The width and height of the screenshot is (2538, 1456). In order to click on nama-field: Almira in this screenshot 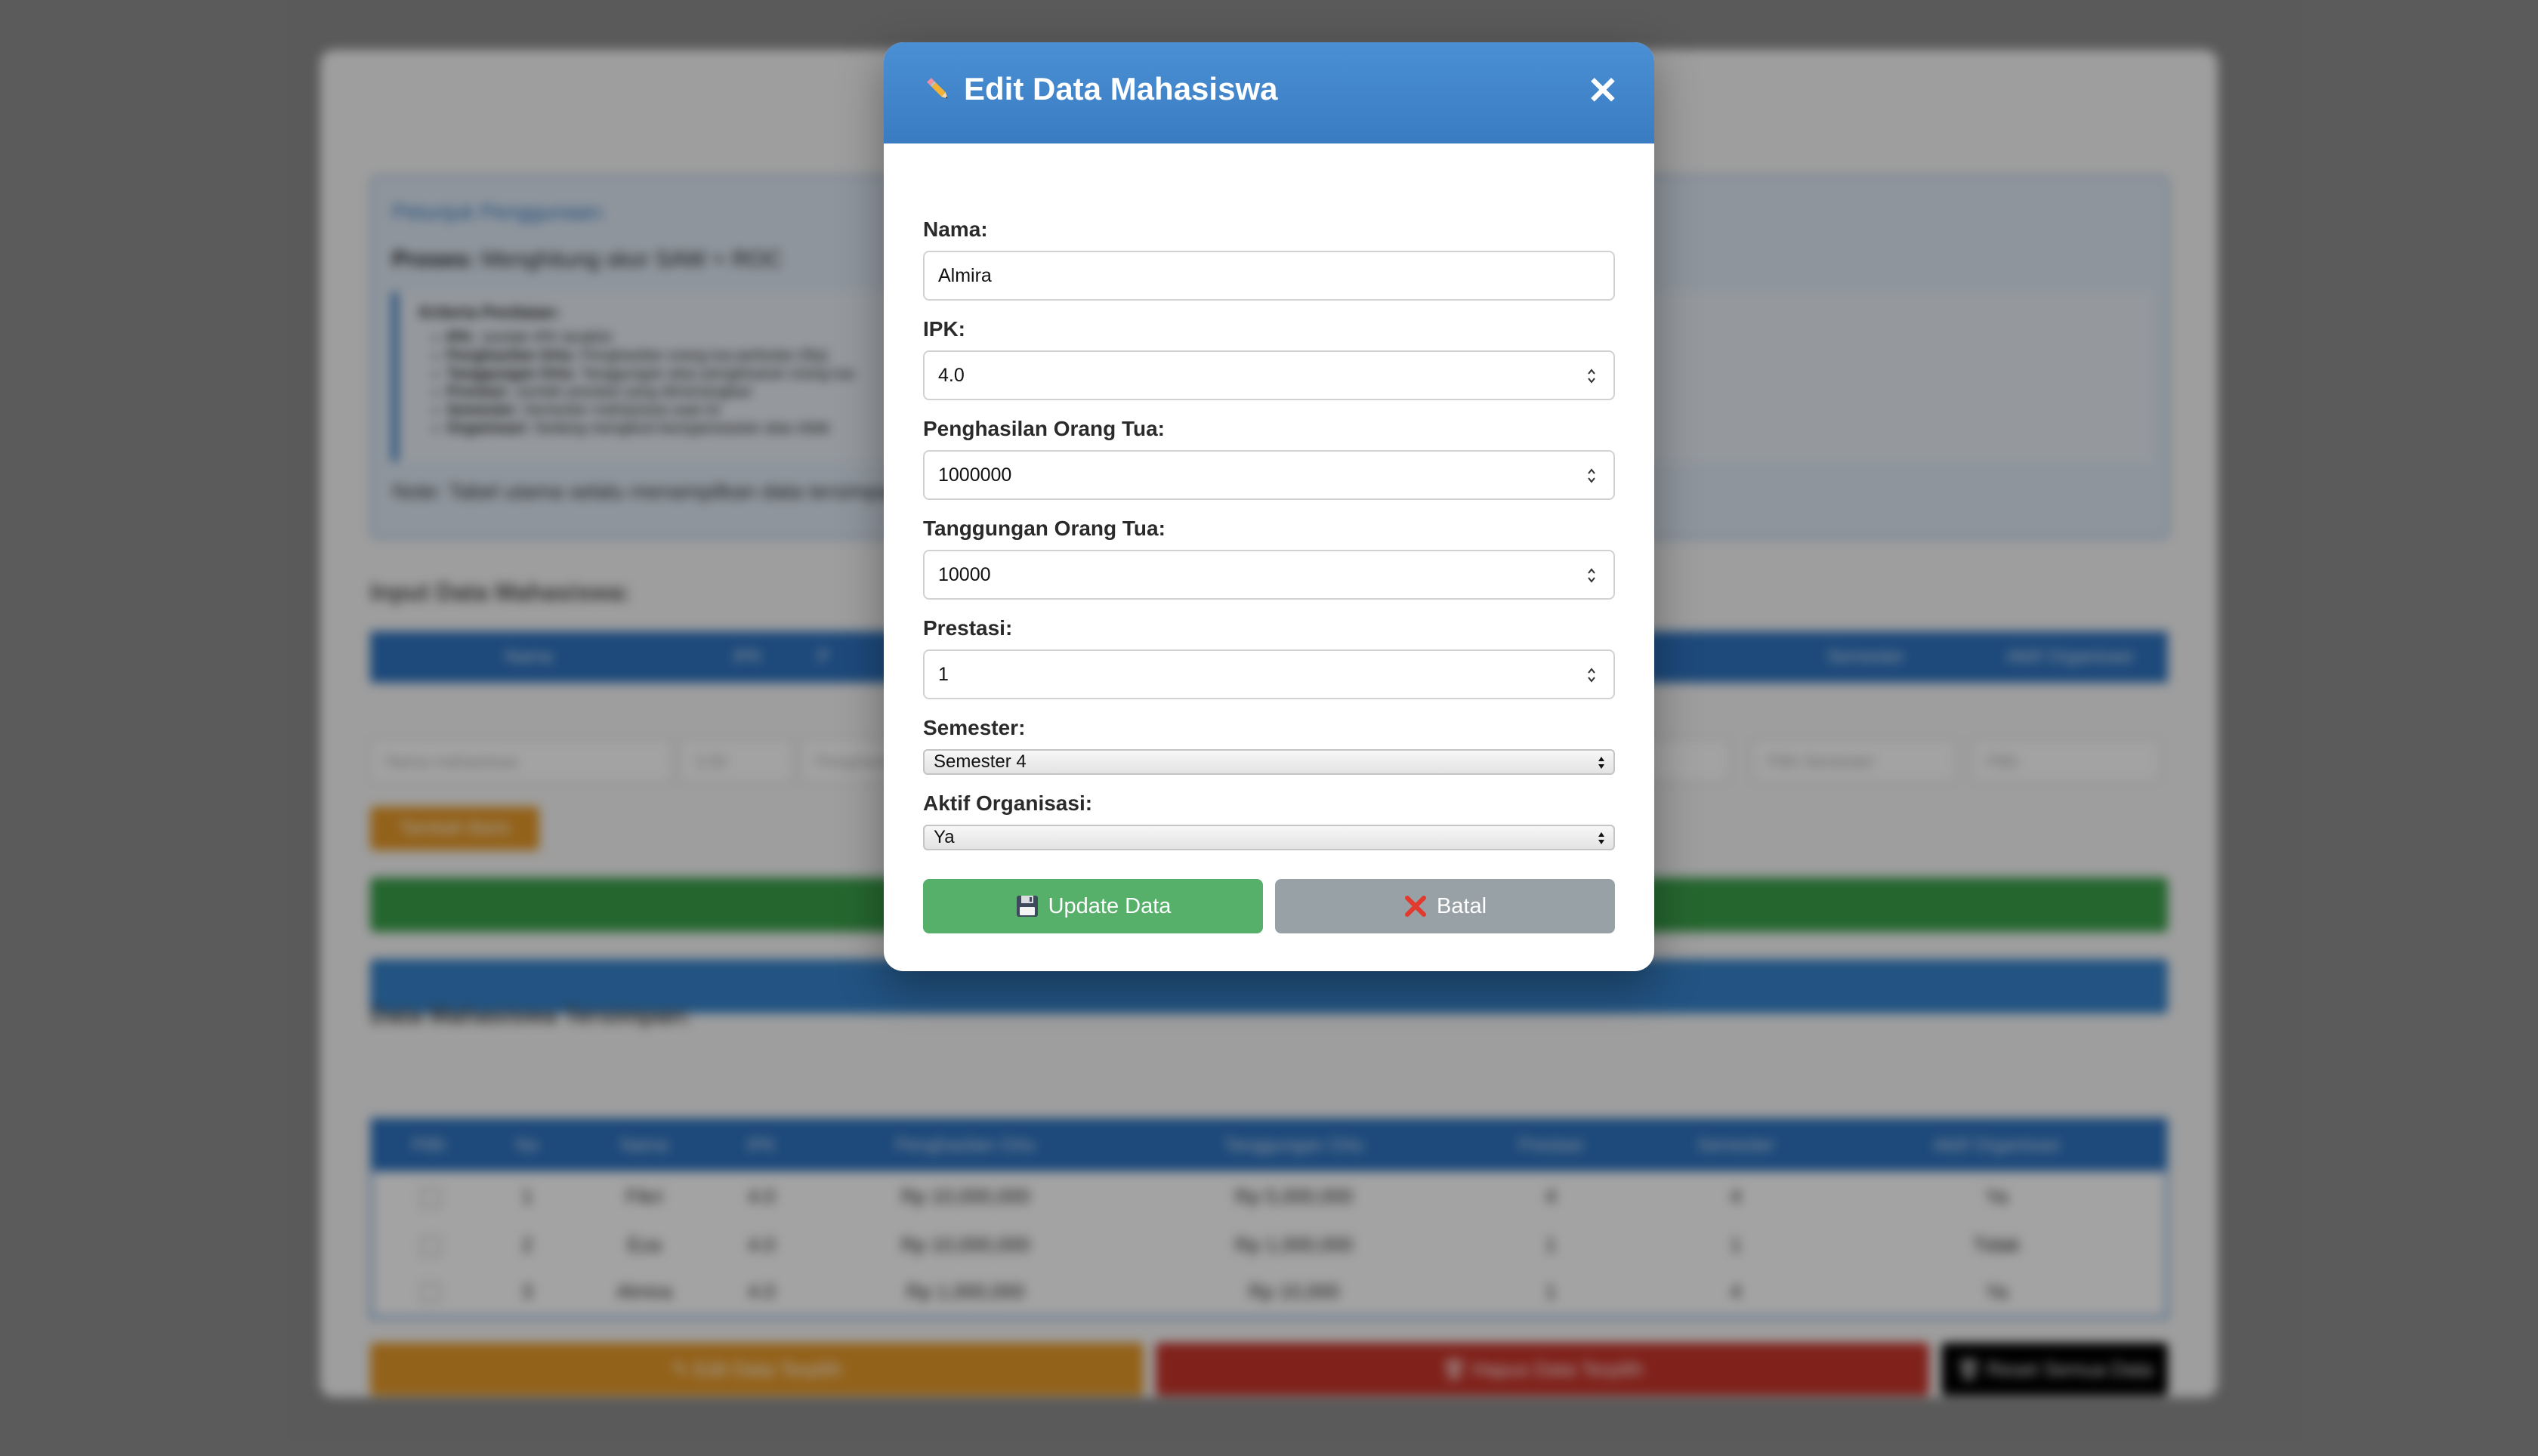, I will do `click(1269, 276)`.